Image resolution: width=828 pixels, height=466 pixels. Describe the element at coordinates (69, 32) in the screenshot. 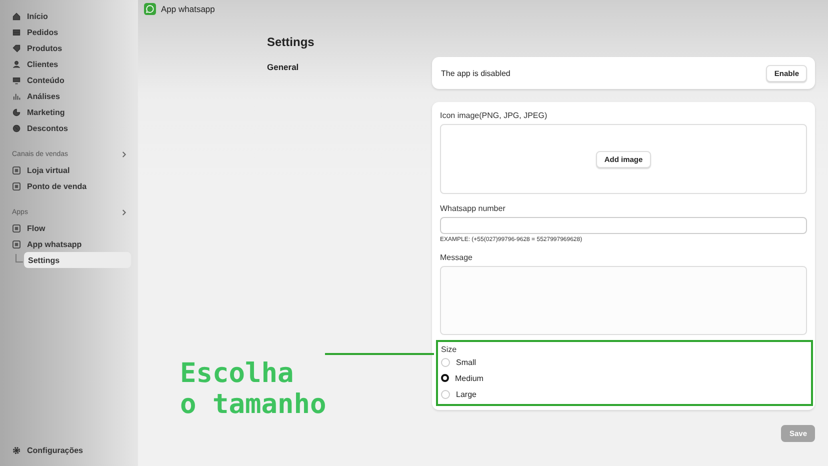

I see `nav-item: Pedidos` at that location.